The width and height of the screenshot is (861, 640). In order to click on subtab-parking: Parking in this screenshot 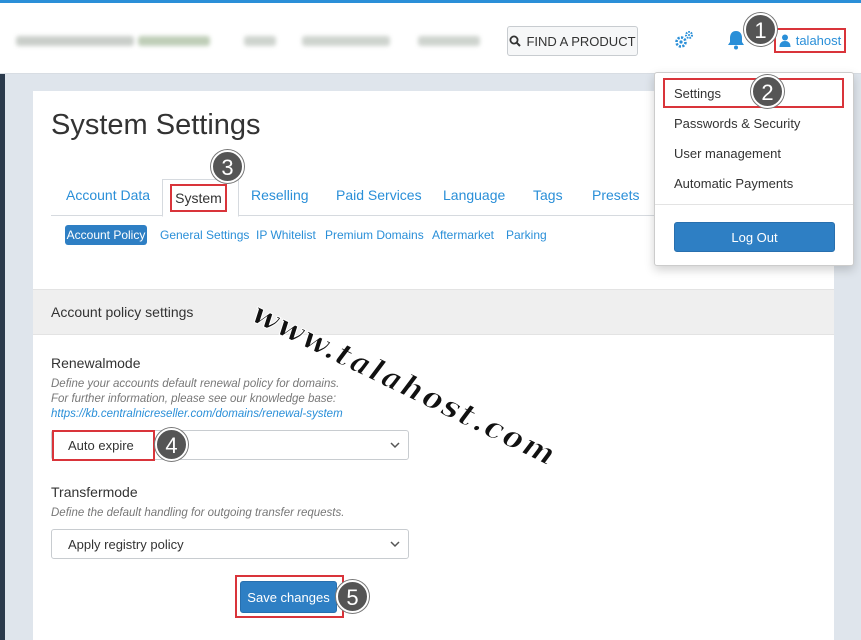, I will do `click(526, 235)`.